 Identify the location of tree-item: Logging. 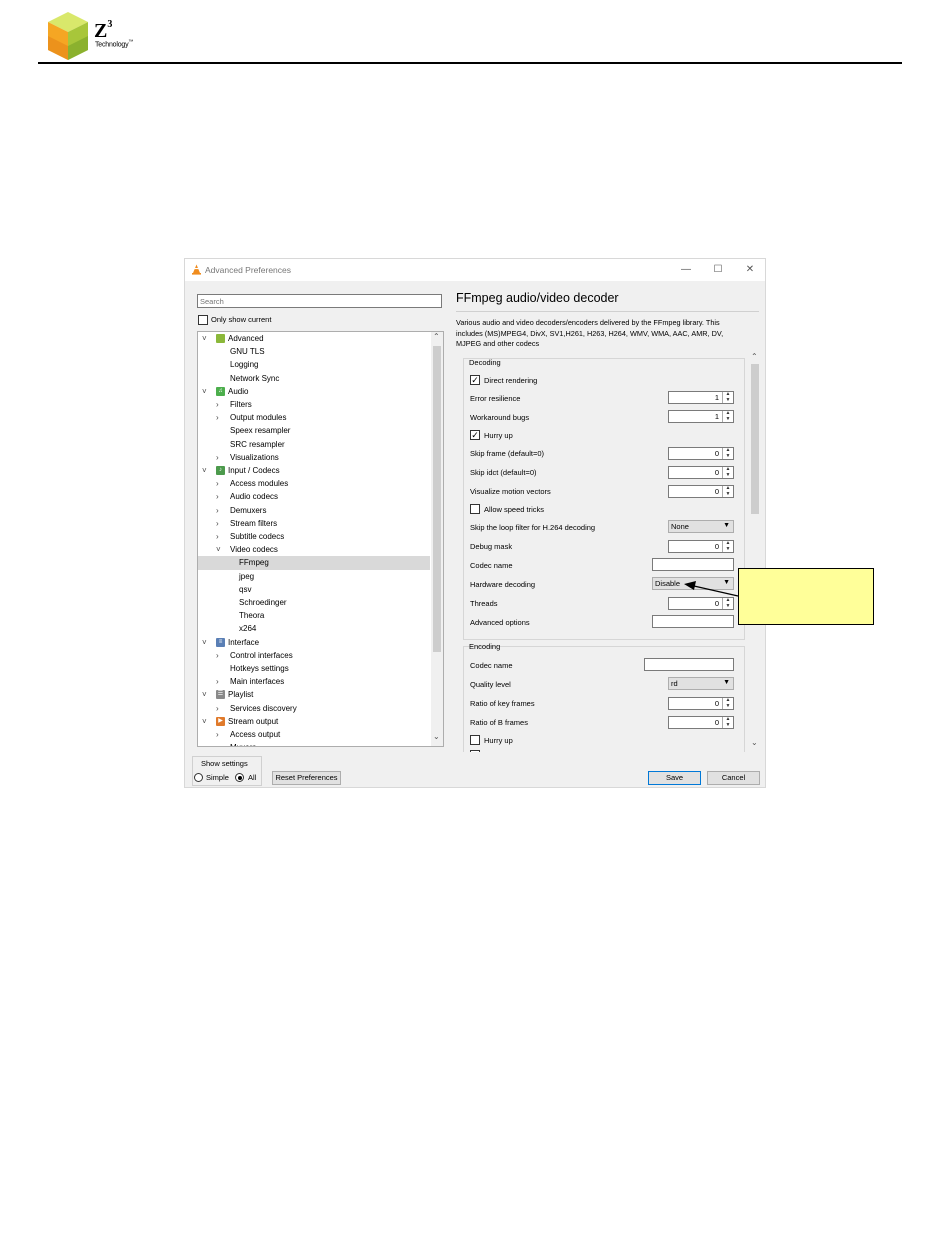
(314, 364).